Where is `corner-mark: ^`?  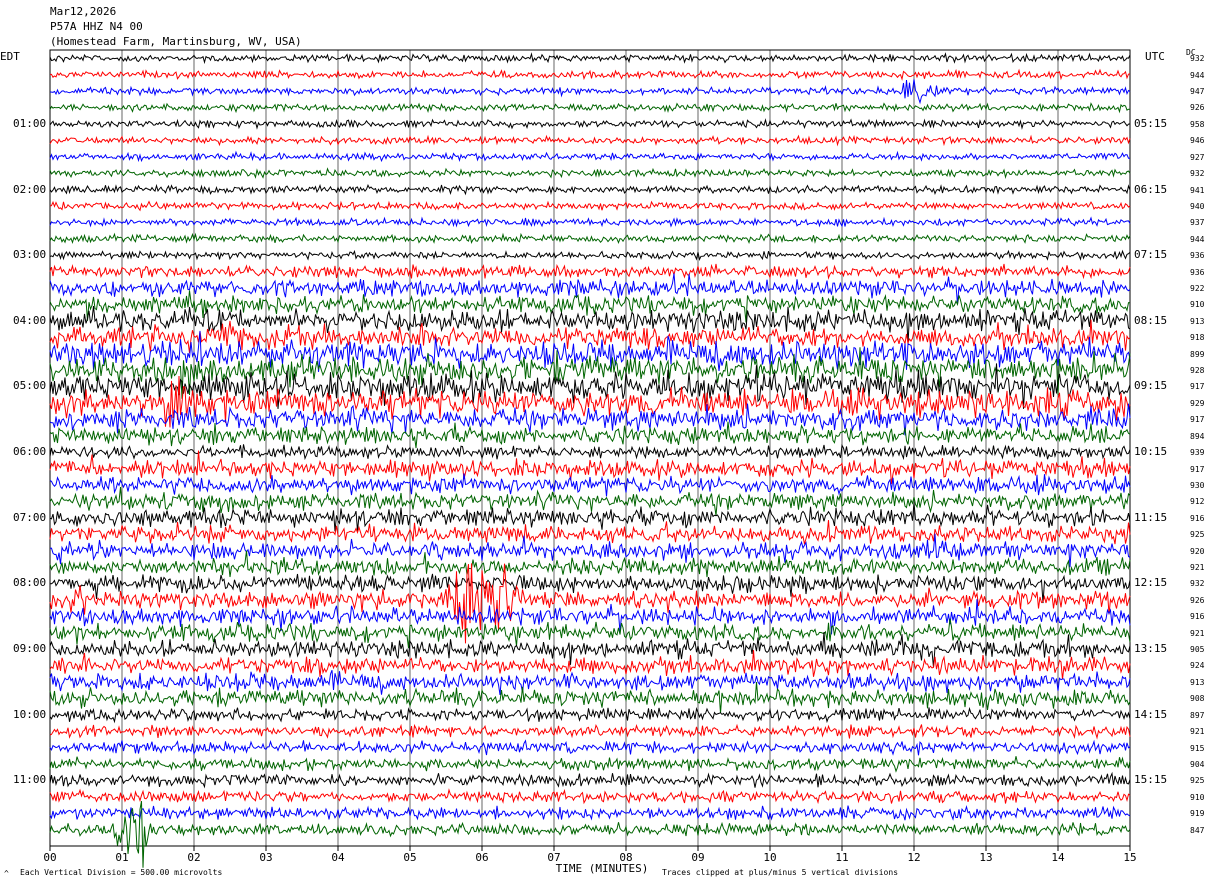
corner-mark: ^ is located at coordinates (6, 873).